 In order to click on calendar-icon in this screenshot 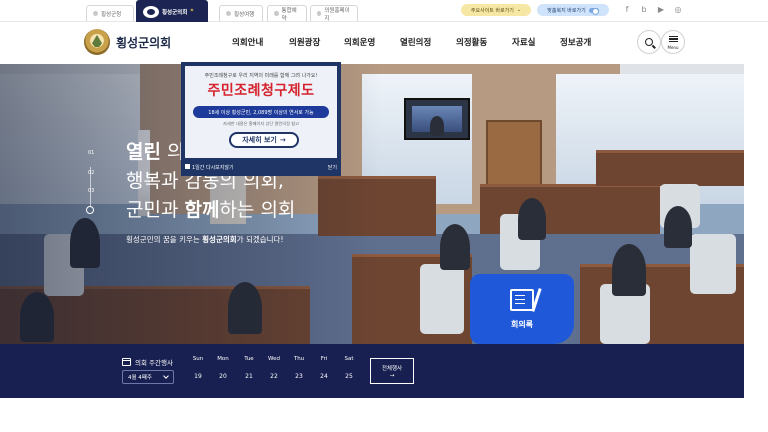, I will do `click(126, 362)`.